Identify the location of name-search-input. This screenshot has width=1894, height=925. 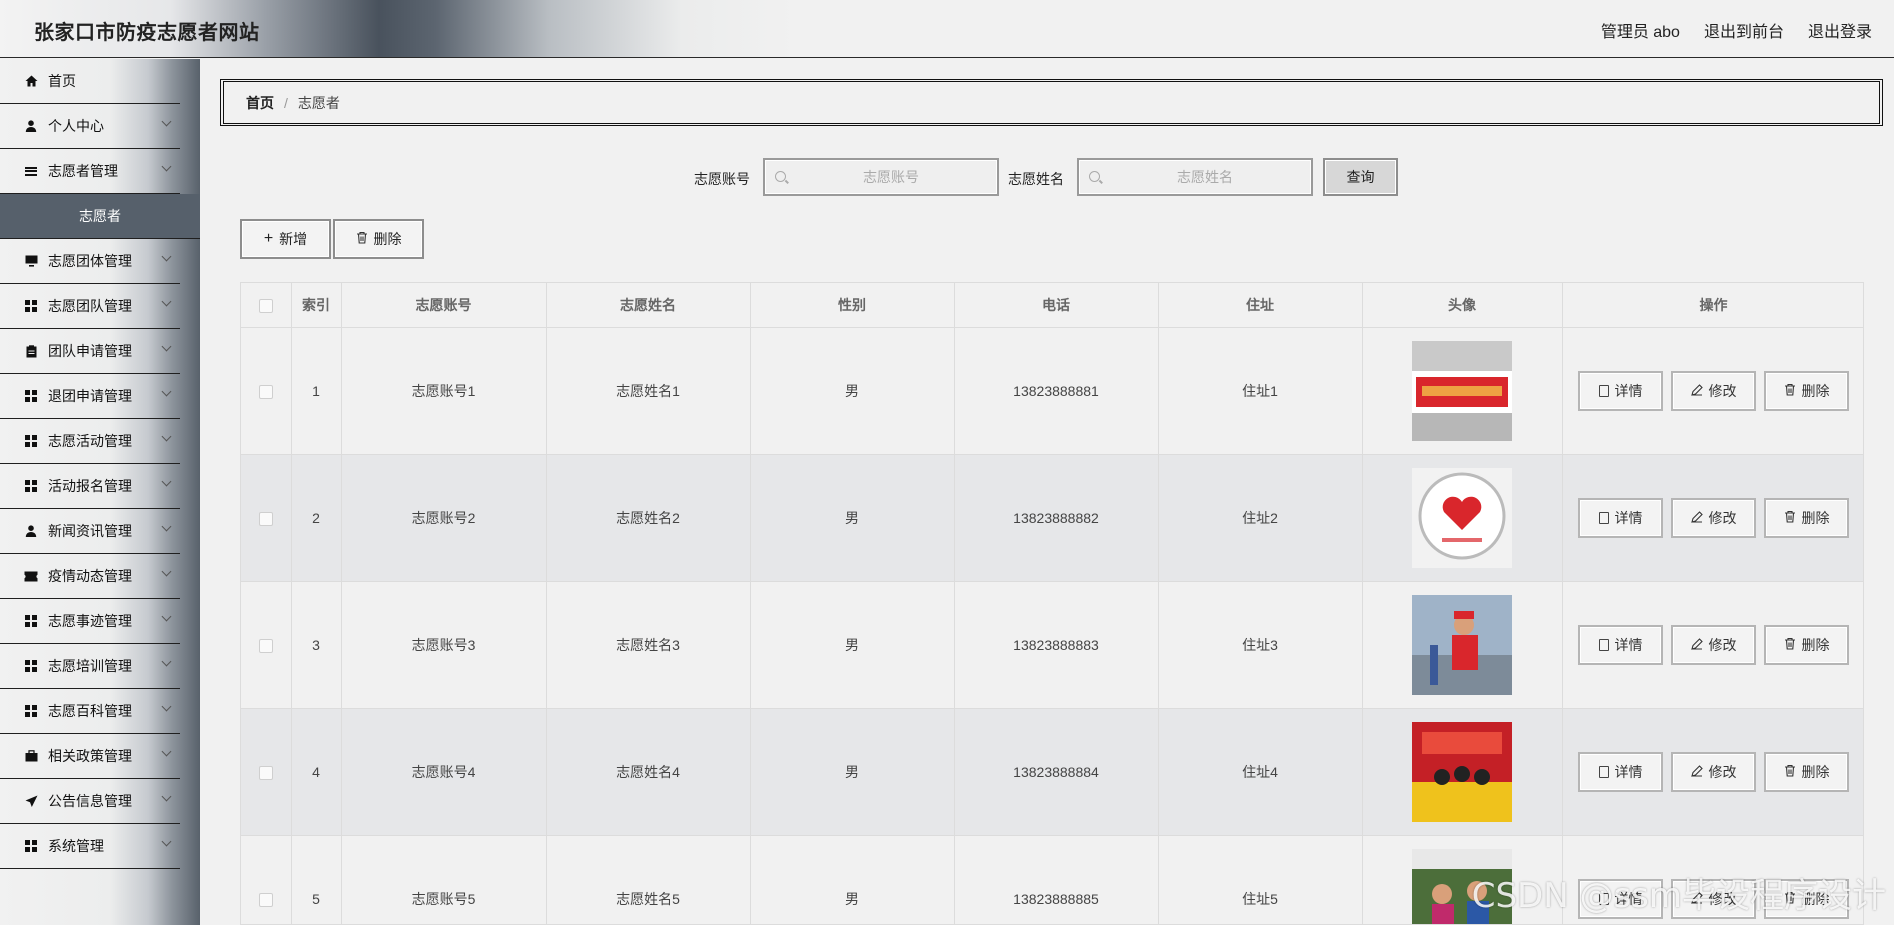
(1195, 177).